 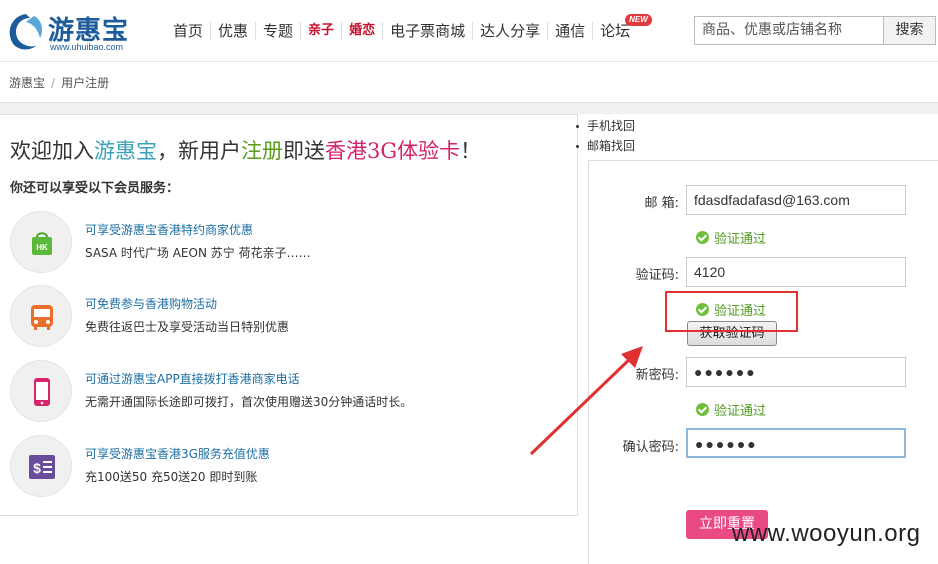 I want to click on welcome-heading: 欢迎加入游惠宝，新用户注册即送香港3G体验卡！, so click(x=245, y=150).